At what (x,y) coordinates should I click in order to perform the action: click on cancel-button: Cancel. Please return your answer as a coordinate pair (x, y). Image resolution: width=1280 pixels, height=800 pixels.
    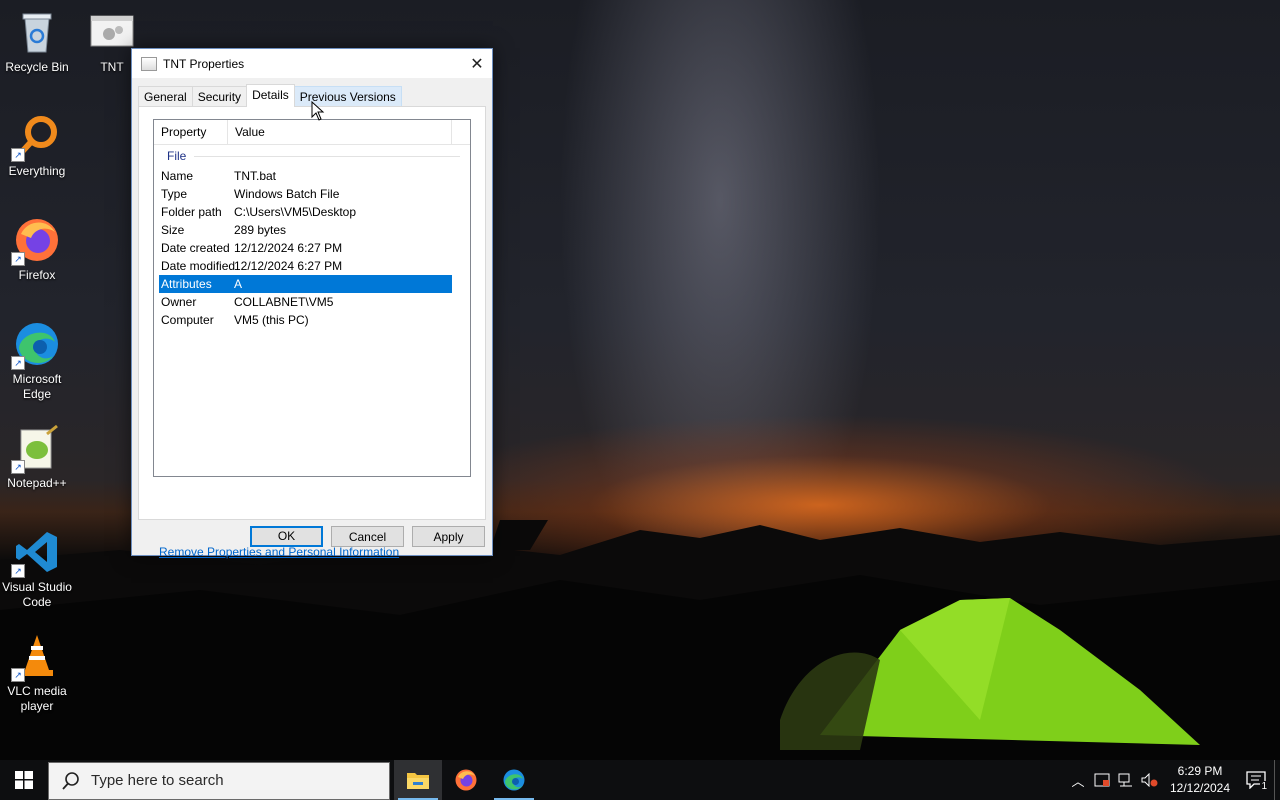
    Looking at the image, I should click on (367, 536).